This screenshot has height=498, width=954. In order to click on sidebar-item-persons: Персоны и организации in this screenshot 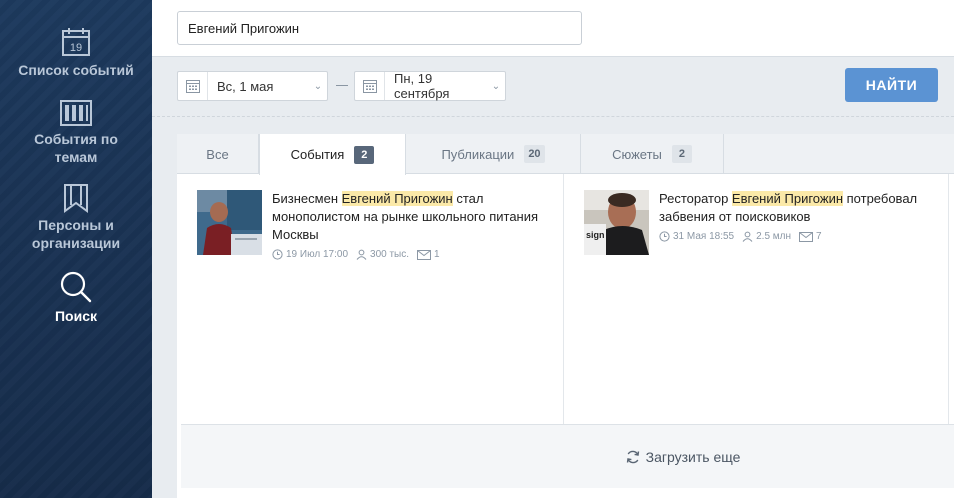, I will do `click(76, 217)`.